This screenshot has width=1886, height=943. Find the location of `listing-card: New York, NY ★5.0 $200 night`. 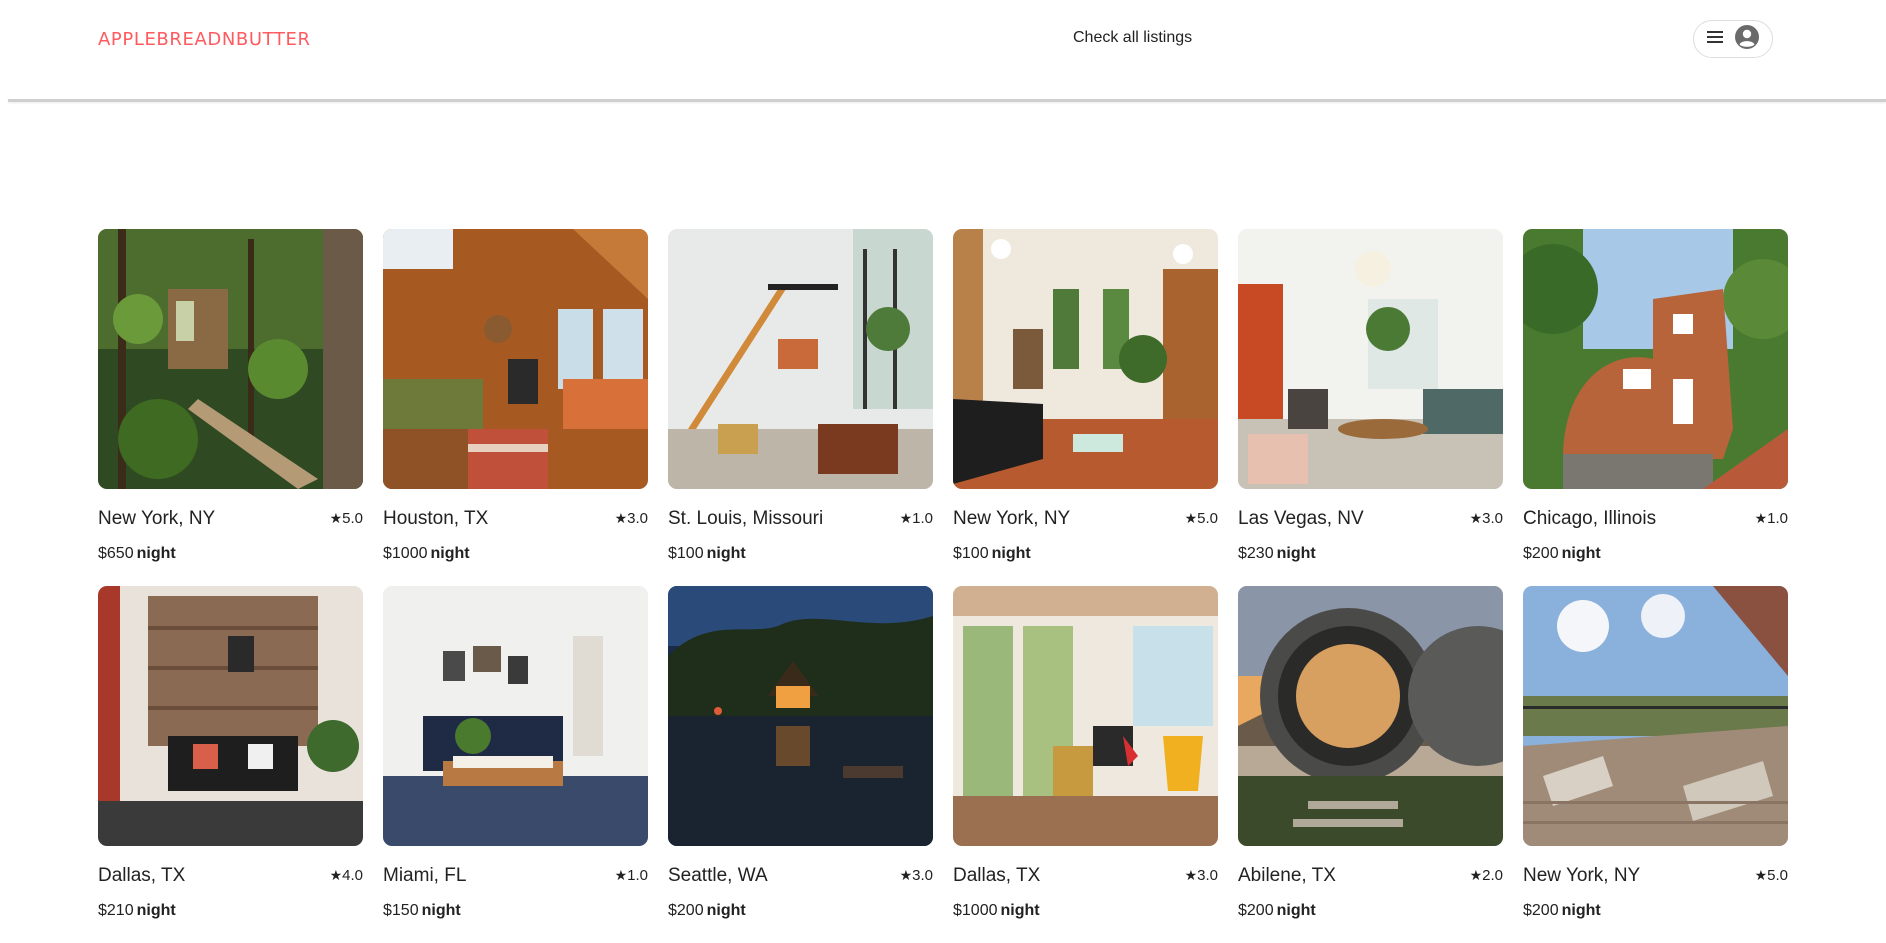

listing-card: New York, NY ★5.0 $200 night is located at coordinates (1655, 764).